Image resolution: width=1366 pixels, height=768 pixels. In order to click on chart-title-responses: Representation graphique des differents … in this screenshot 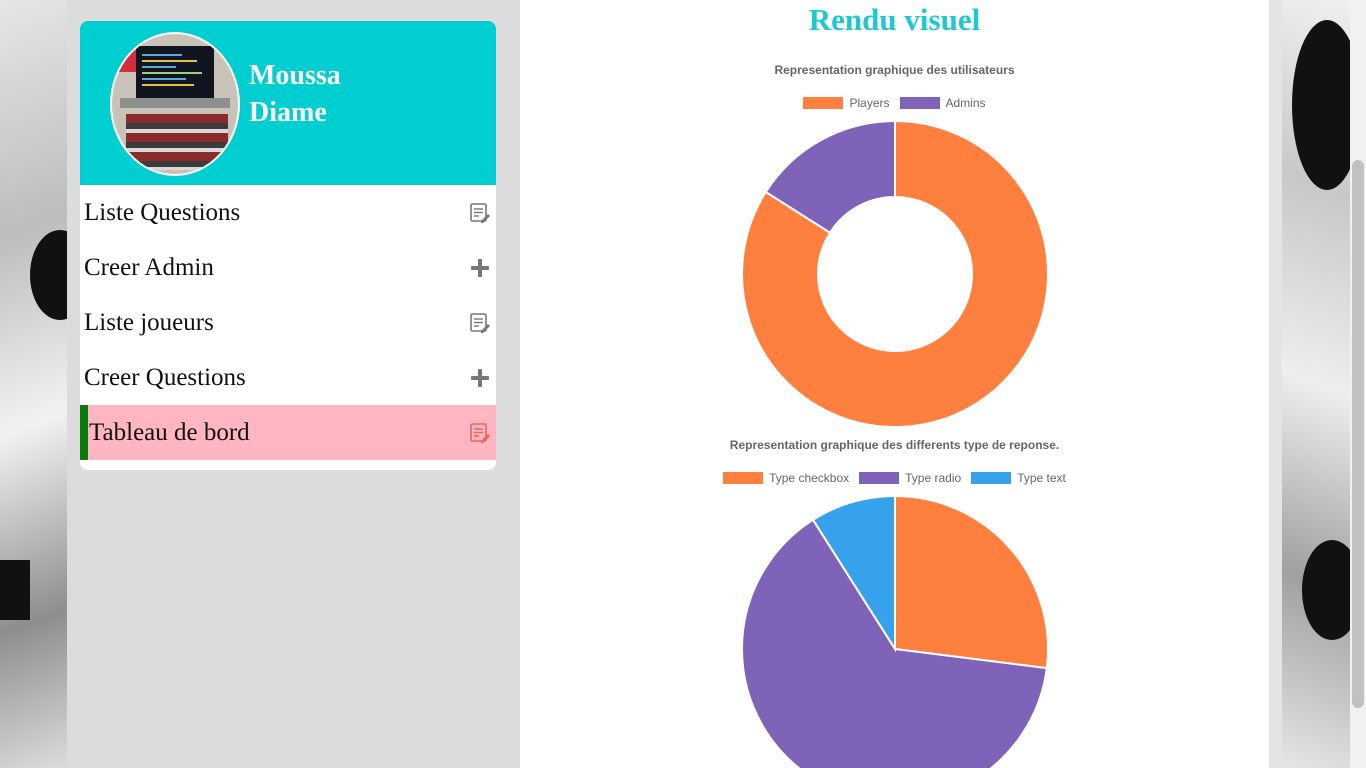, I will do `click(894, 445)`.